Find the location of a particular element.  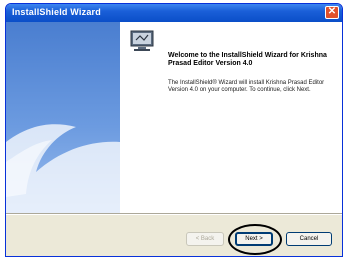

footer-divider is located at coordinates (174, 214).